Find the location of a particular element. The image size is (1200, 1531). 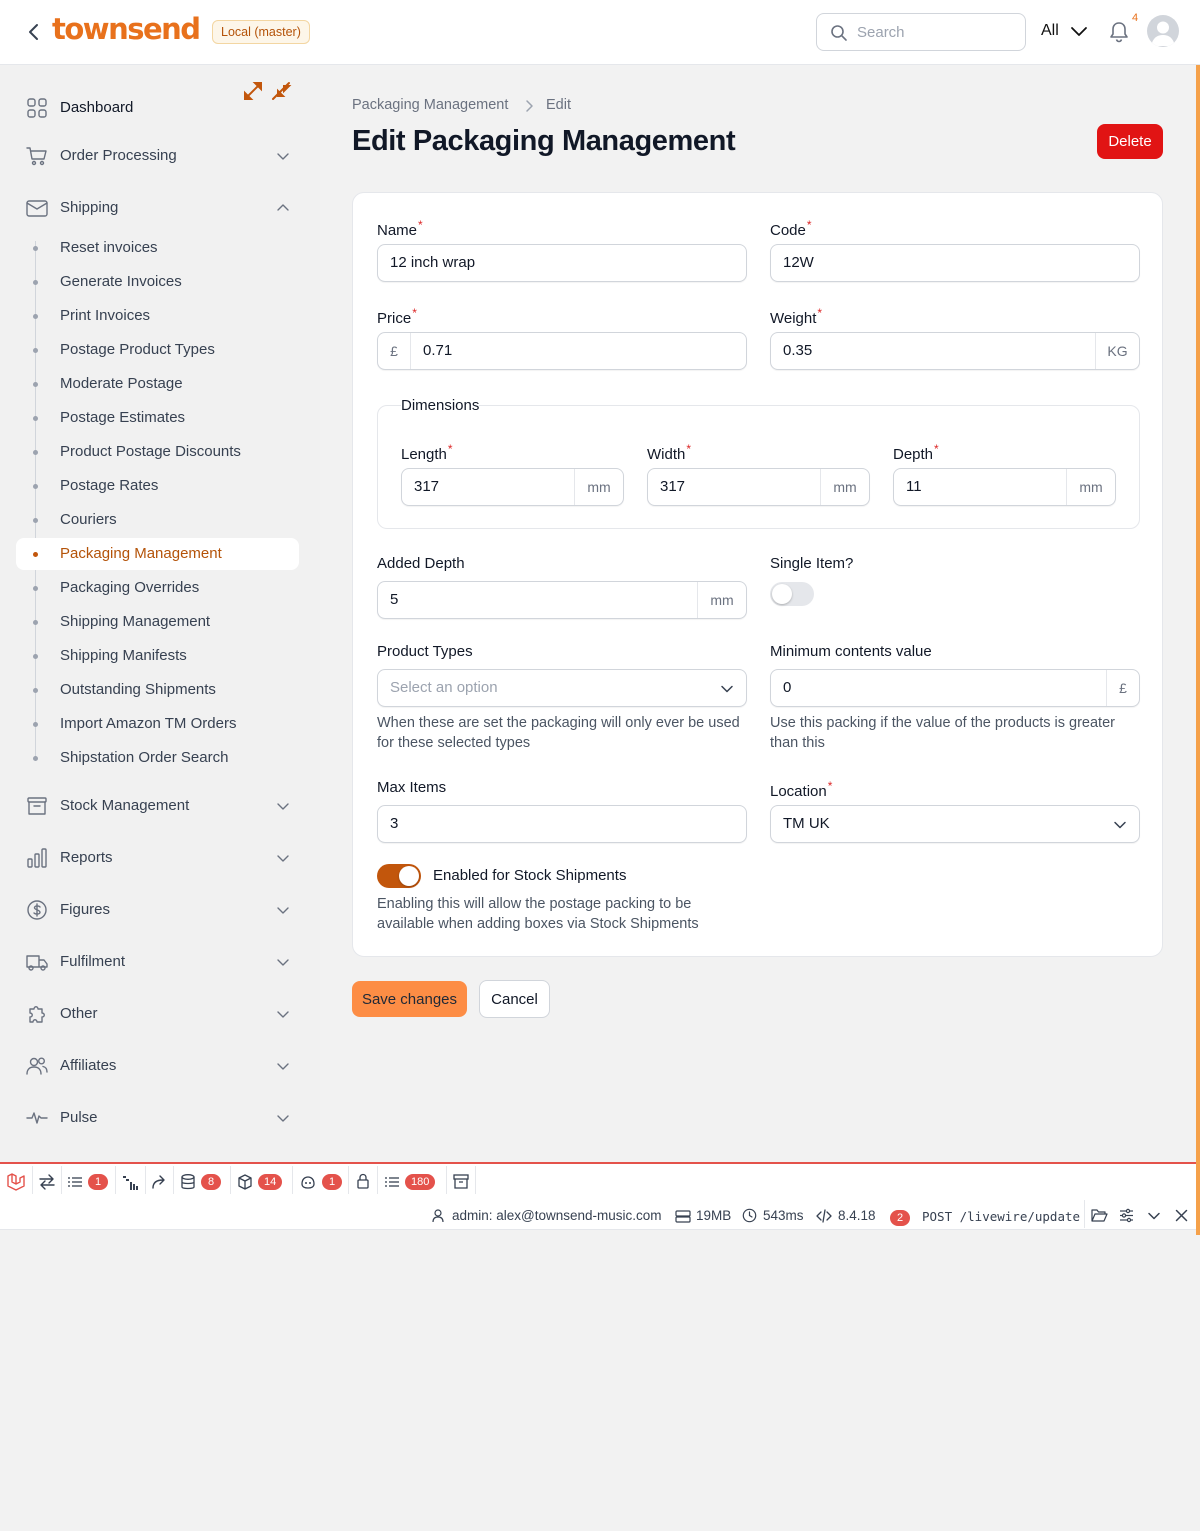

price-field: £ 0.71 is located at coordinates (562, 351).